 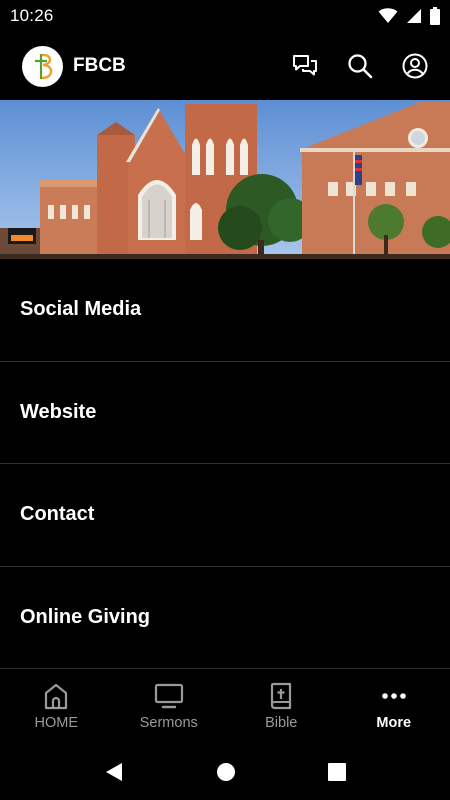 I want to click on bottom-navigation: HOME Sermons Bible More, so click(x=225, y=709).